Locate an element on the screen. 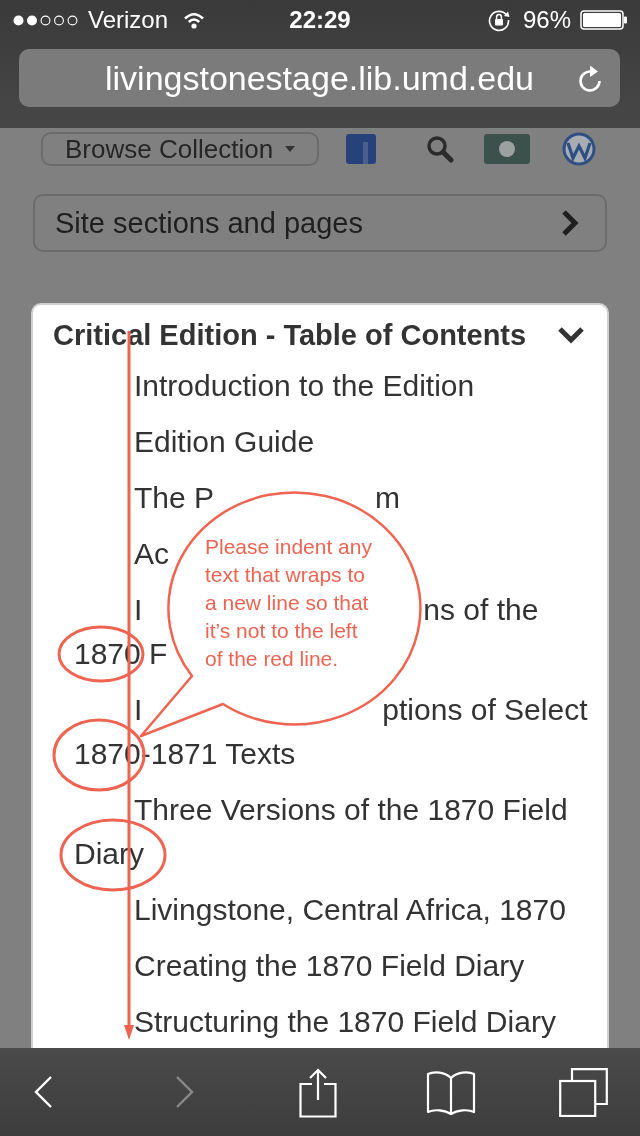 This screenshot has width=640, height=1136. back-icon is located at coordinates (43, 1092).